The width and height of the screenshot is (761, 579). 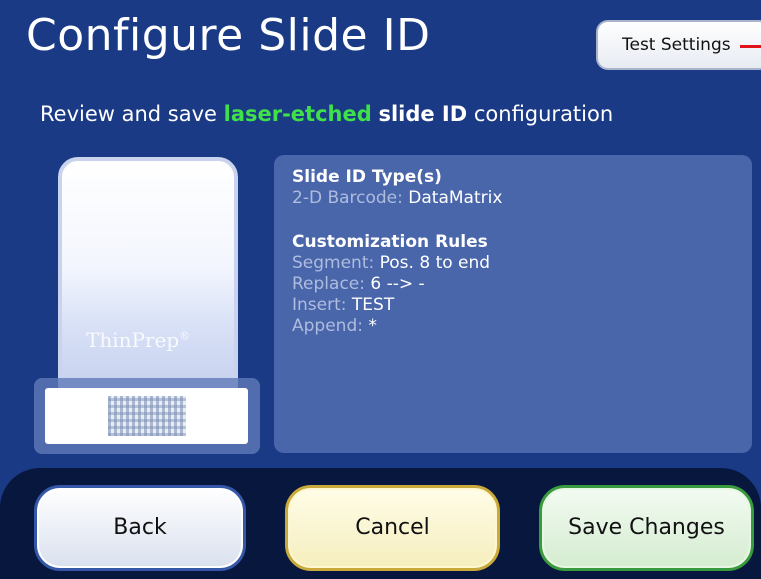 I want to click on instruction-part1: Review and save, so click(x=132, y=114).